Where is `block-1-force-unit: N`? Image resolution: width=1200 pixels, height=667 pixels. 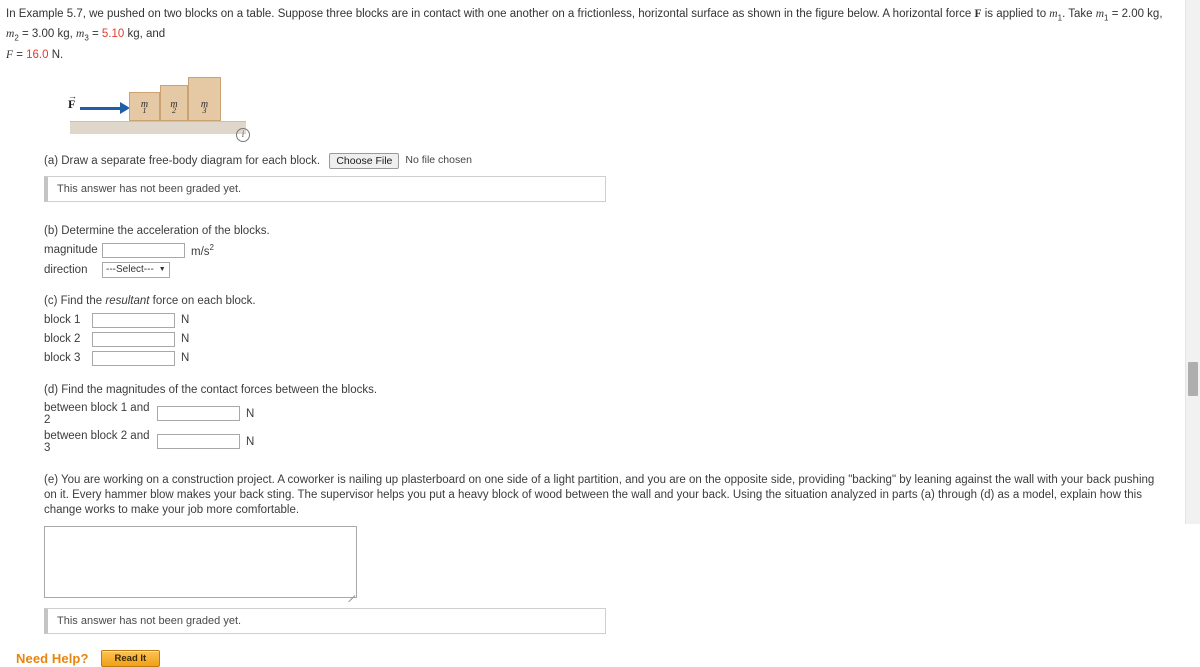
block-1-force-unit: N is located at coordinates (185, 320).